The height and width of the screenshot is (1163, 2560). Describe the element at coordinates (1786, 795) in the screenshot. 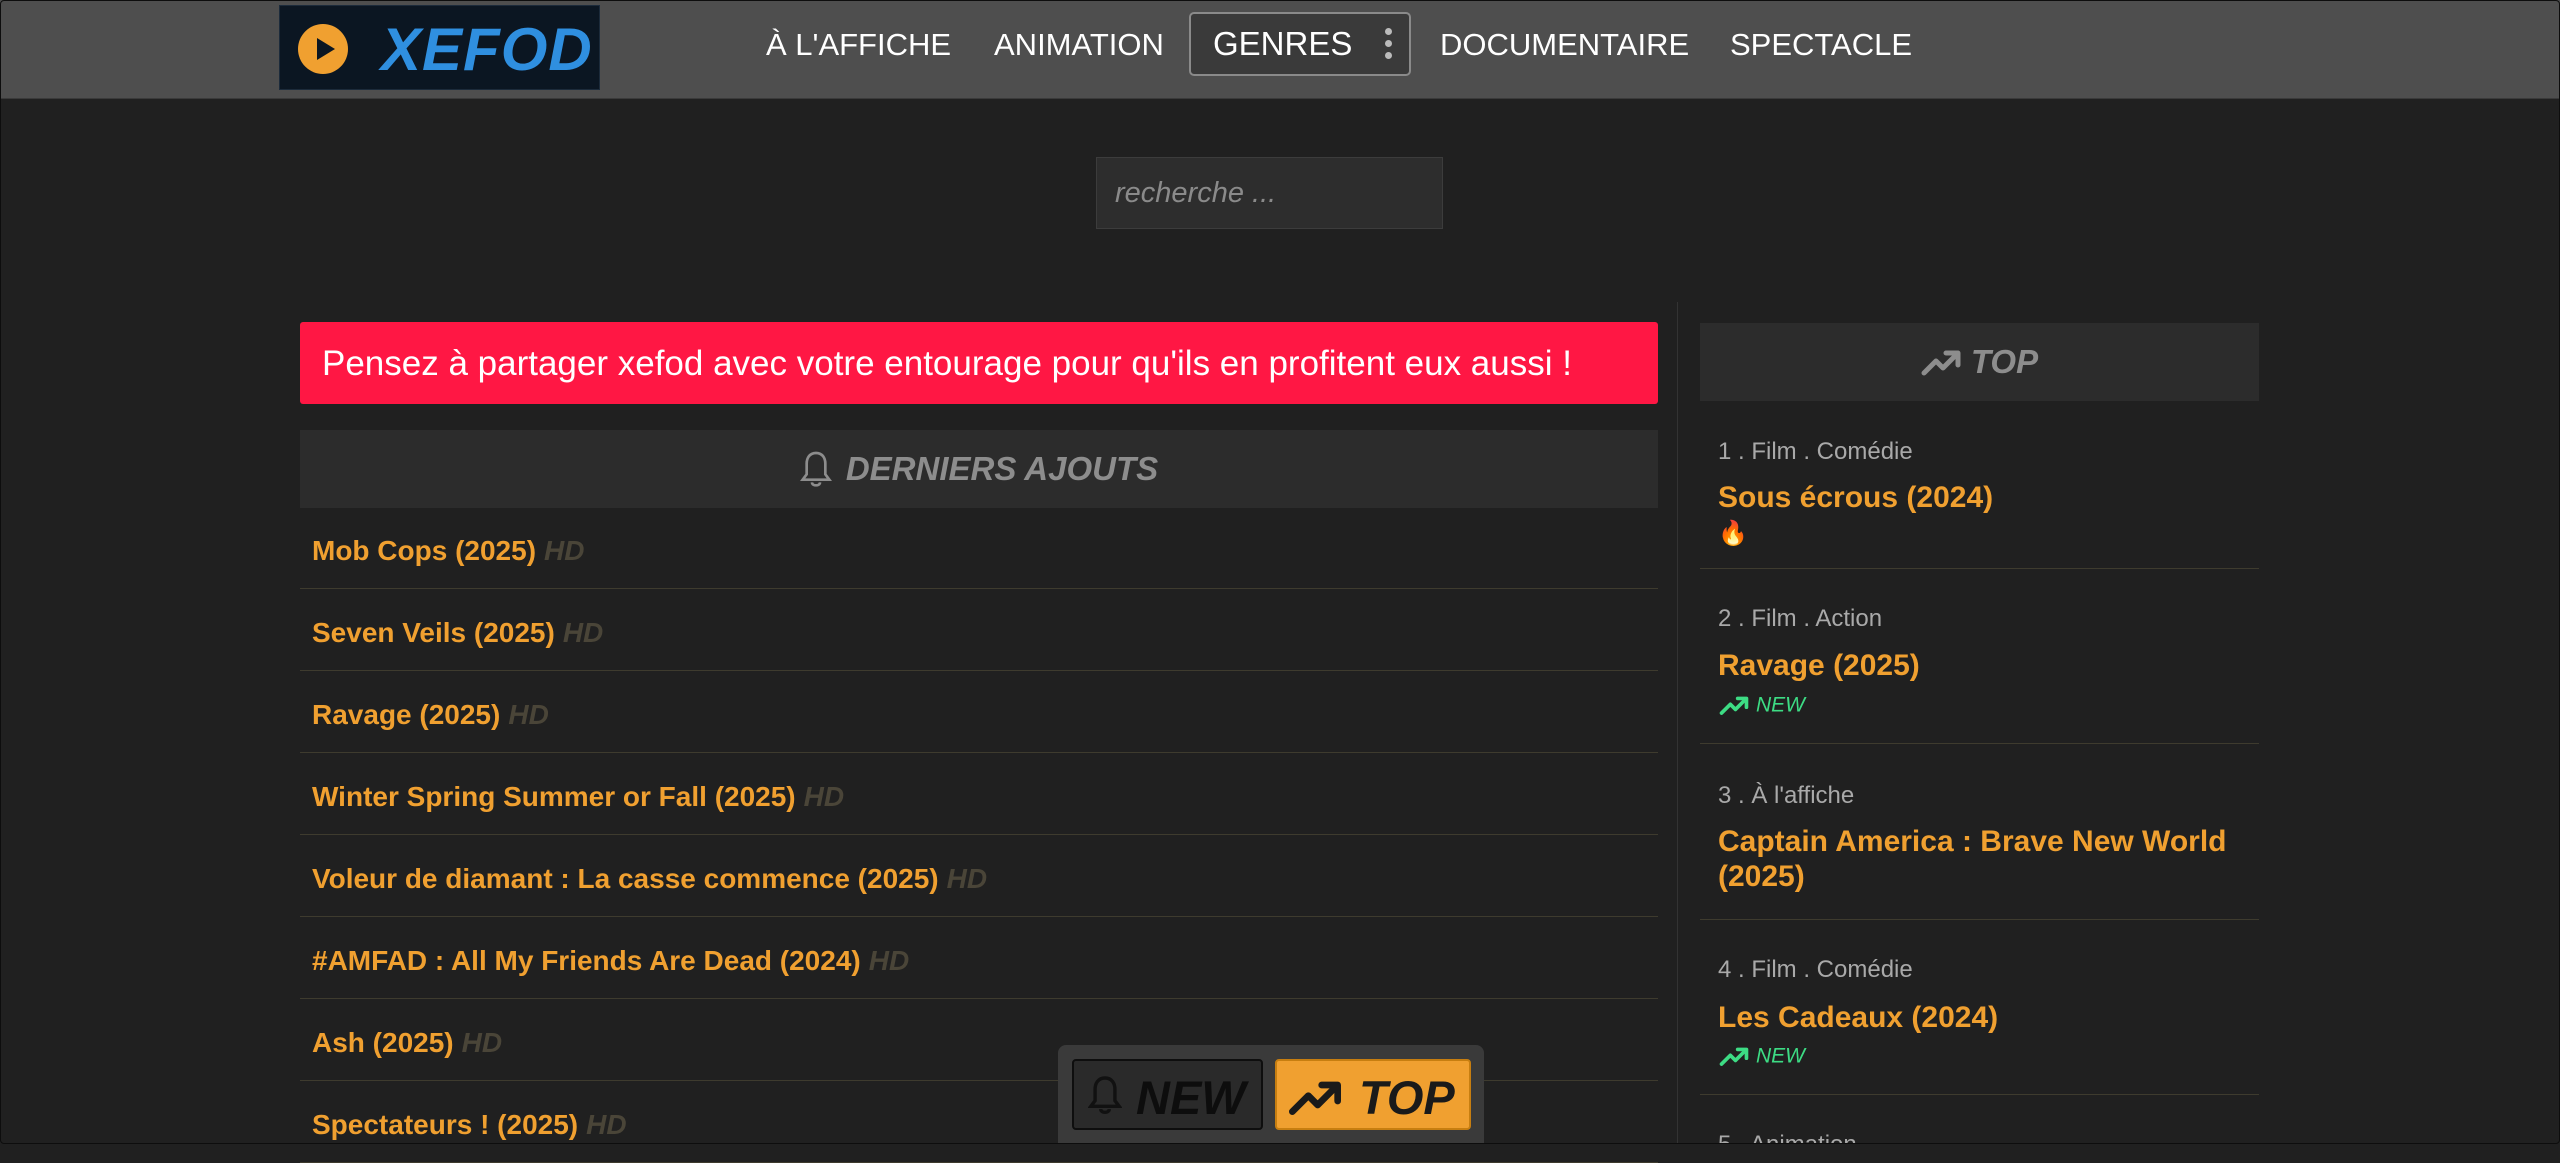

I see `top-item-meta: 3 . À l'affiche` at that location.